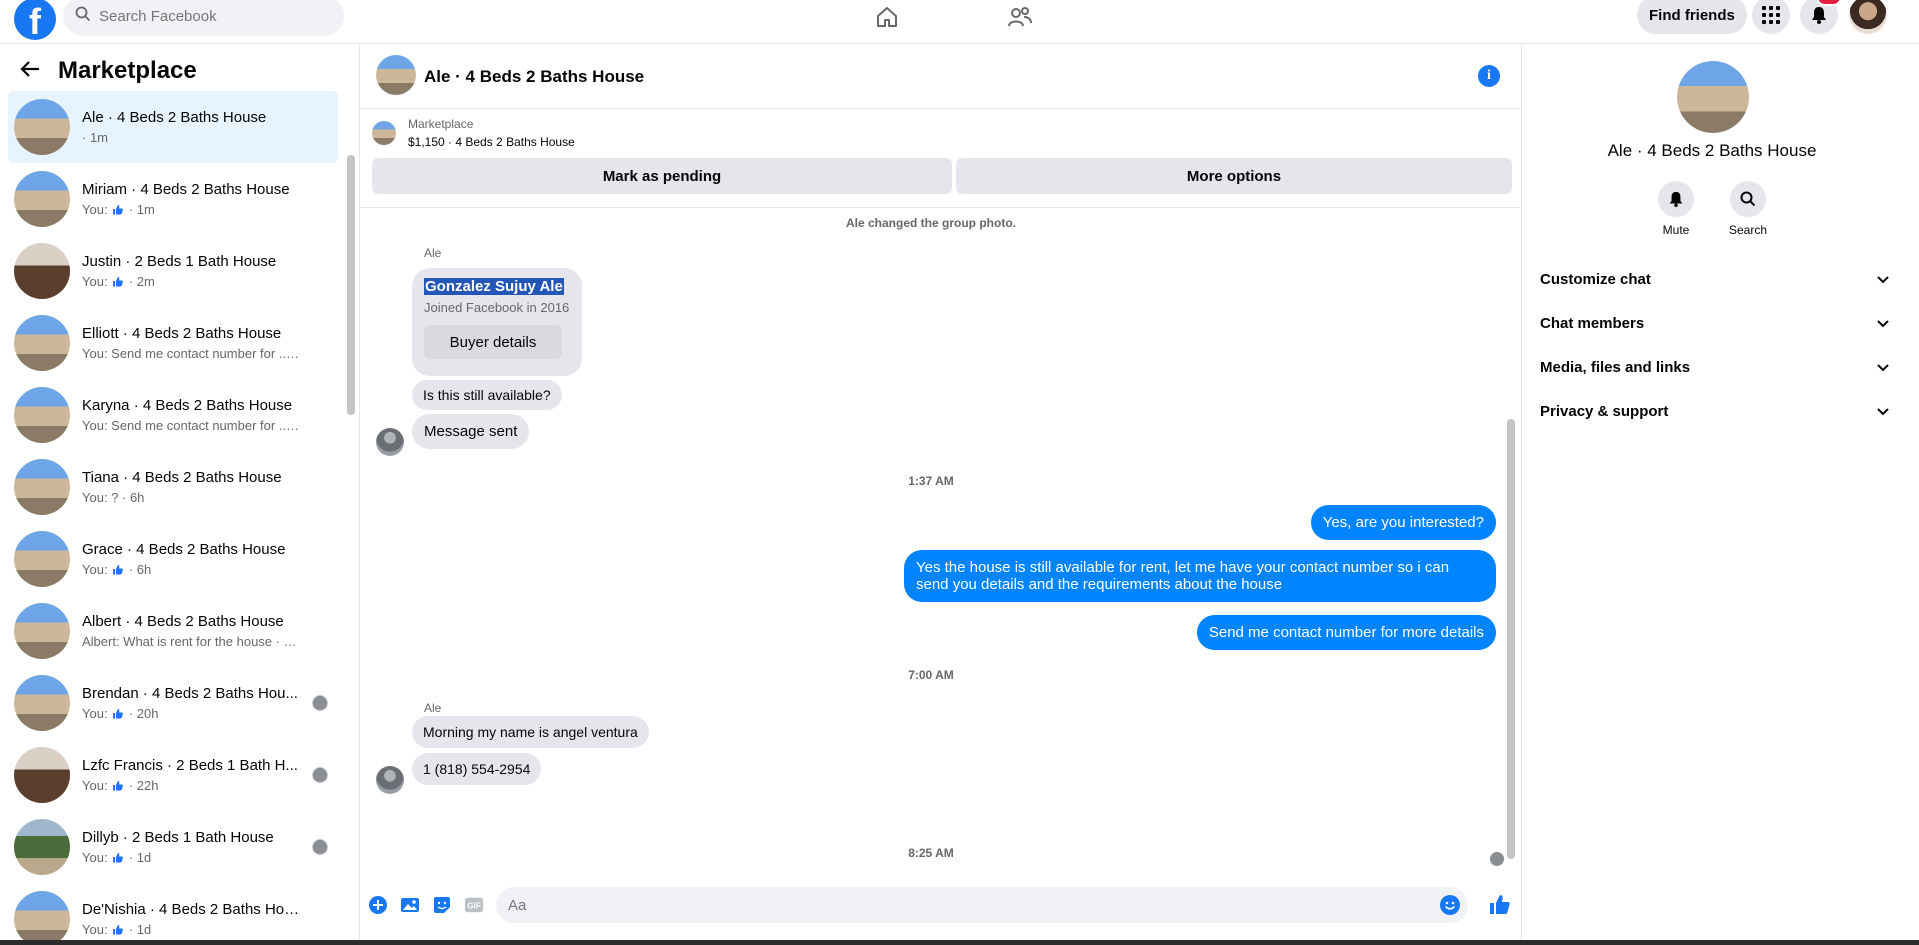 Image resolution: width=1919 pixels, height=945 pixels. What do you see at coordinates (1692, 17) in the screenshot?
I see `find-friends-button: Find friends` at bounding box center [1692, 17].